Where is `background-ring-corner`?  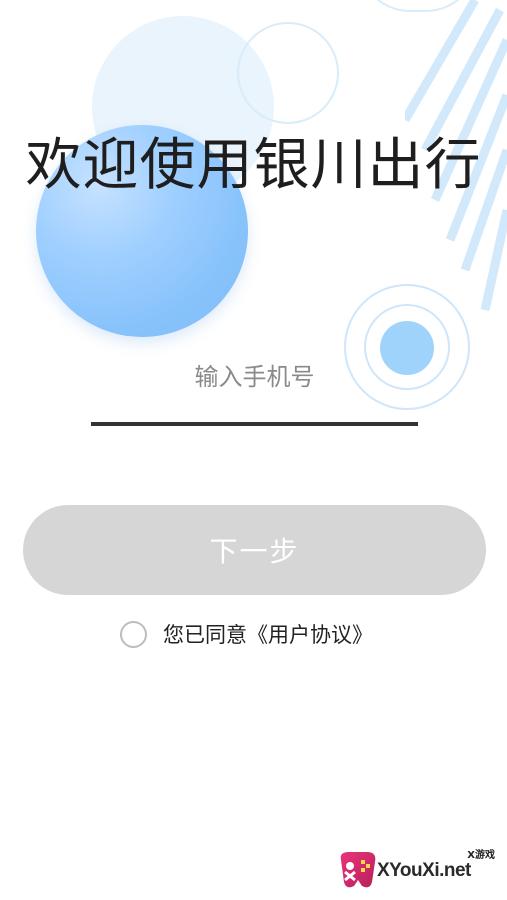
background-ring-corner is located at coordinates (418, 6).